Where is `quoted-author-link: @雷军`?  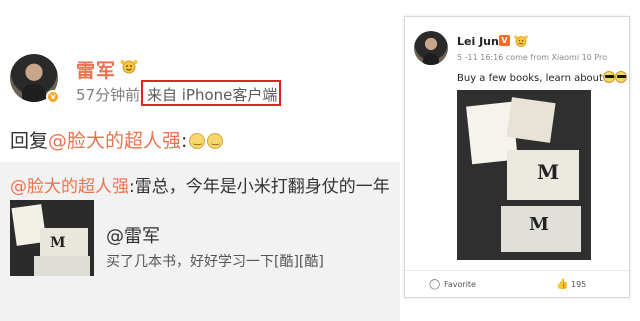
quoted-author-link: @雷军 is located at coordinates (133, 235).